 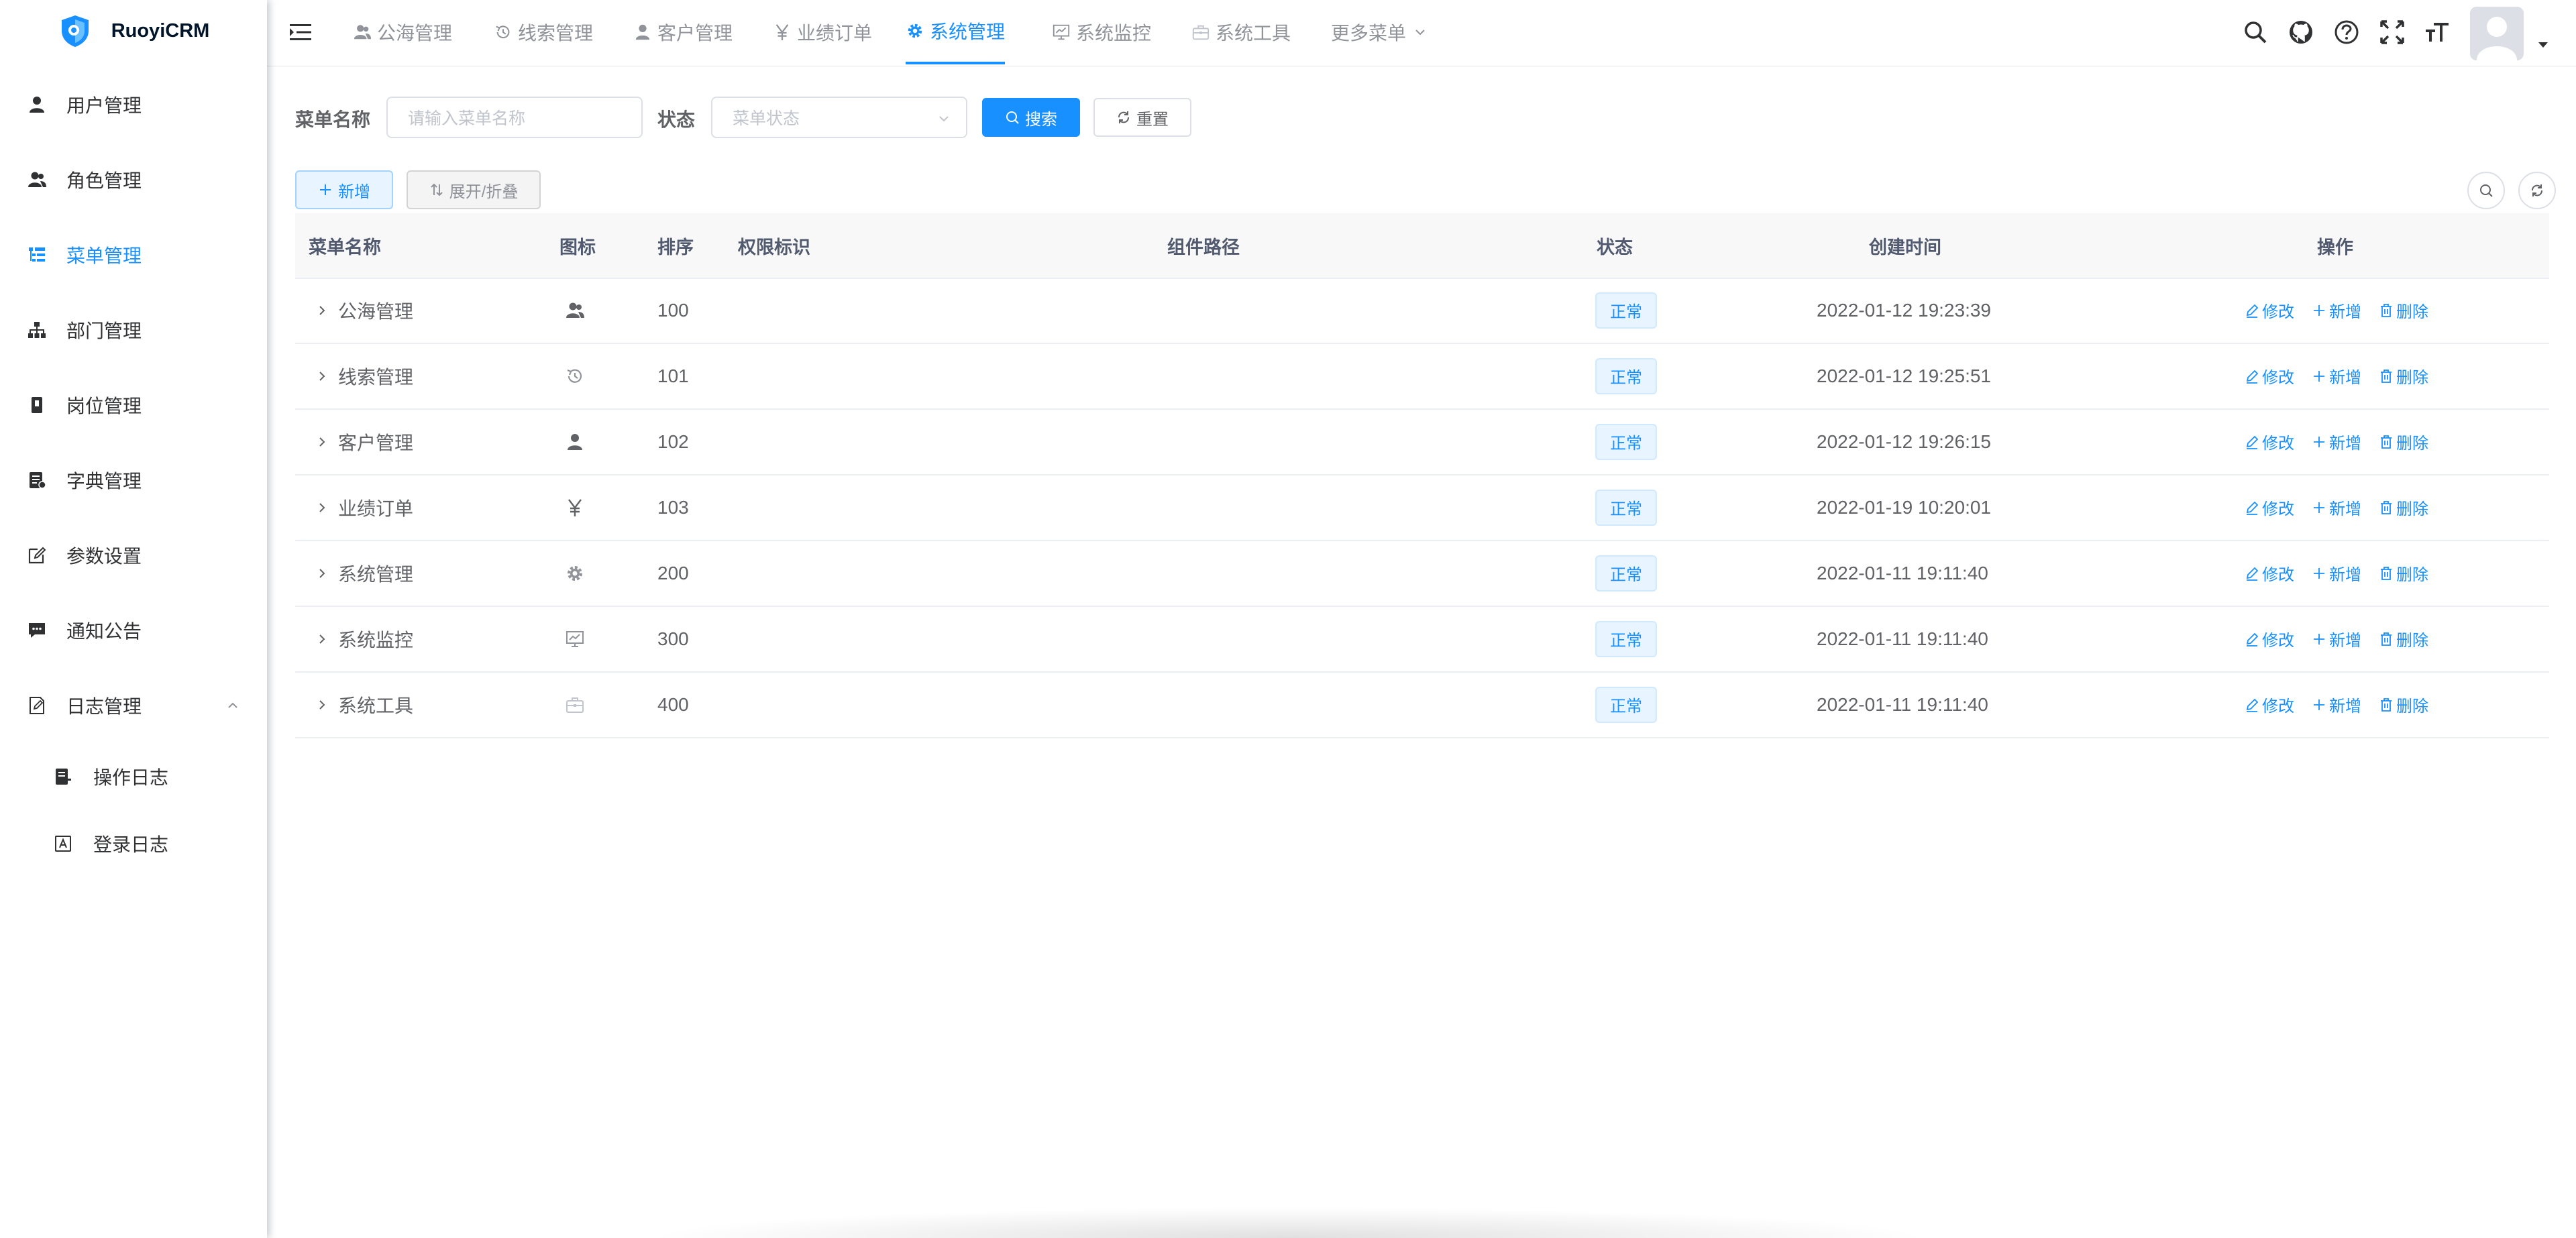 I want to click on menu-icon-cell, so click(x=575, y=573).